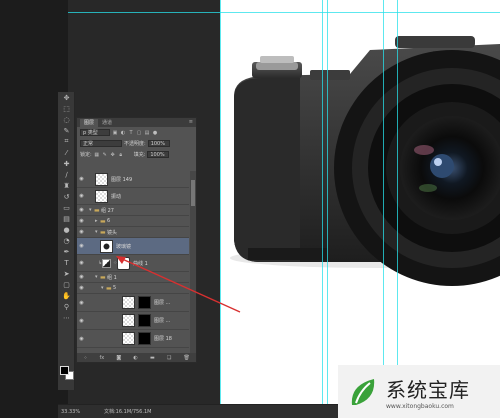 The width and height of the screenshot is (500, 418). I want to click on panel-footer: ⁘ fx ◙ ◐ ▬ ❏ 🗑︎, so click(136, 357).